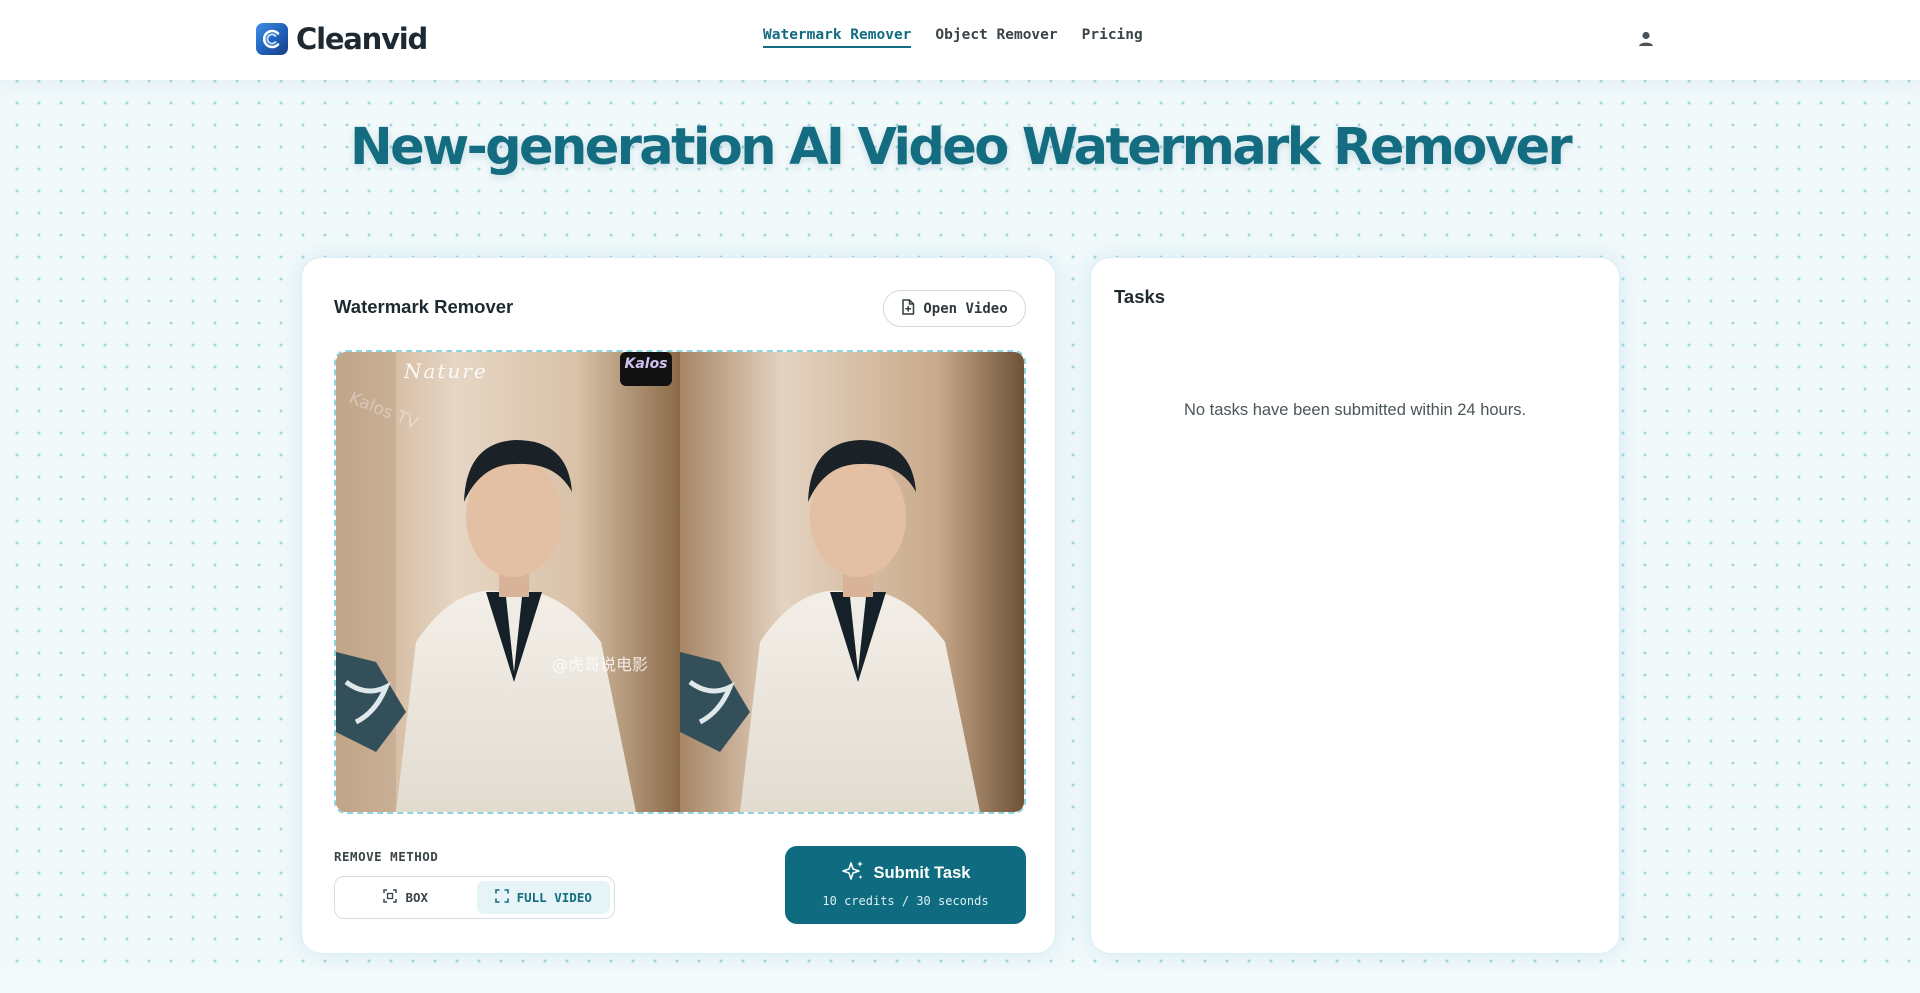  Describe the element at coordinates (1140, 296) in the screenshot. I see `tasks-title: Tasks` at that location.